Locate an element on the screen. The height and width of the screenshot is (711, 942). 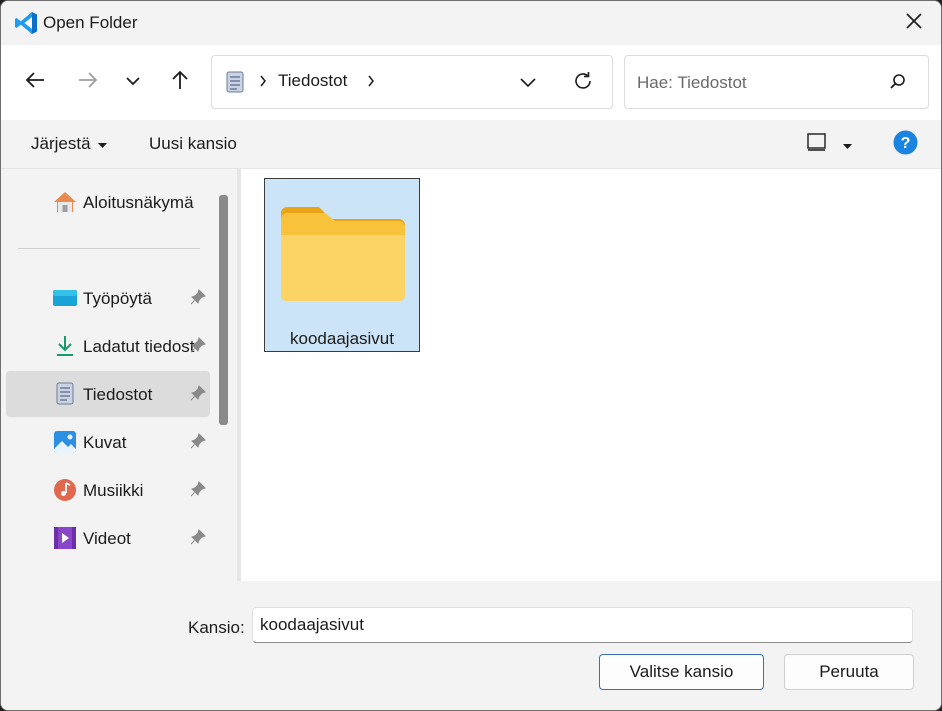
sidebar-item-label: Kuvat is located at coordinates (105, 442).